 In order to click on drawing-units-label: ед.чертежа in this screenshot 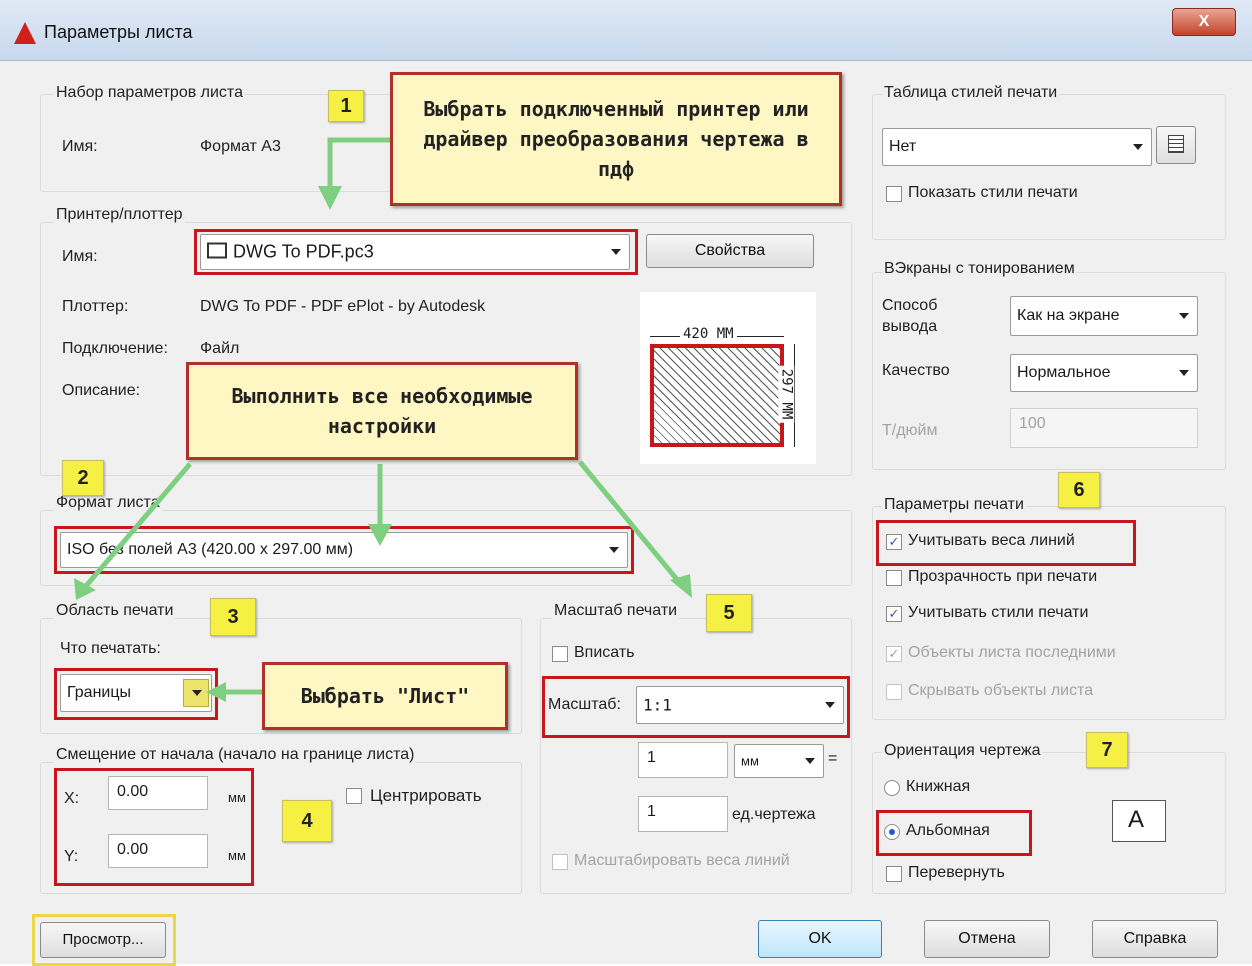, I will do `click(774, 814)`.